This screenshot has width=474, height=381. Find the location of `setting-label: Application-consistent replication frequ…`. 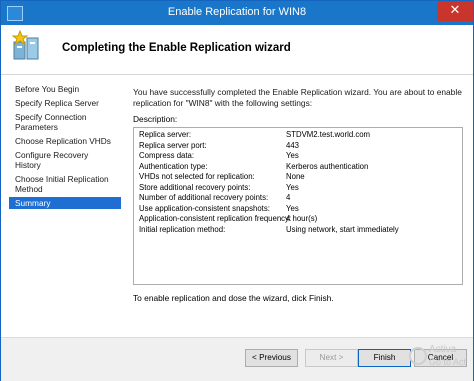

setting-label: Application-consistent replication frequ… is located at coordinates (215, 218).